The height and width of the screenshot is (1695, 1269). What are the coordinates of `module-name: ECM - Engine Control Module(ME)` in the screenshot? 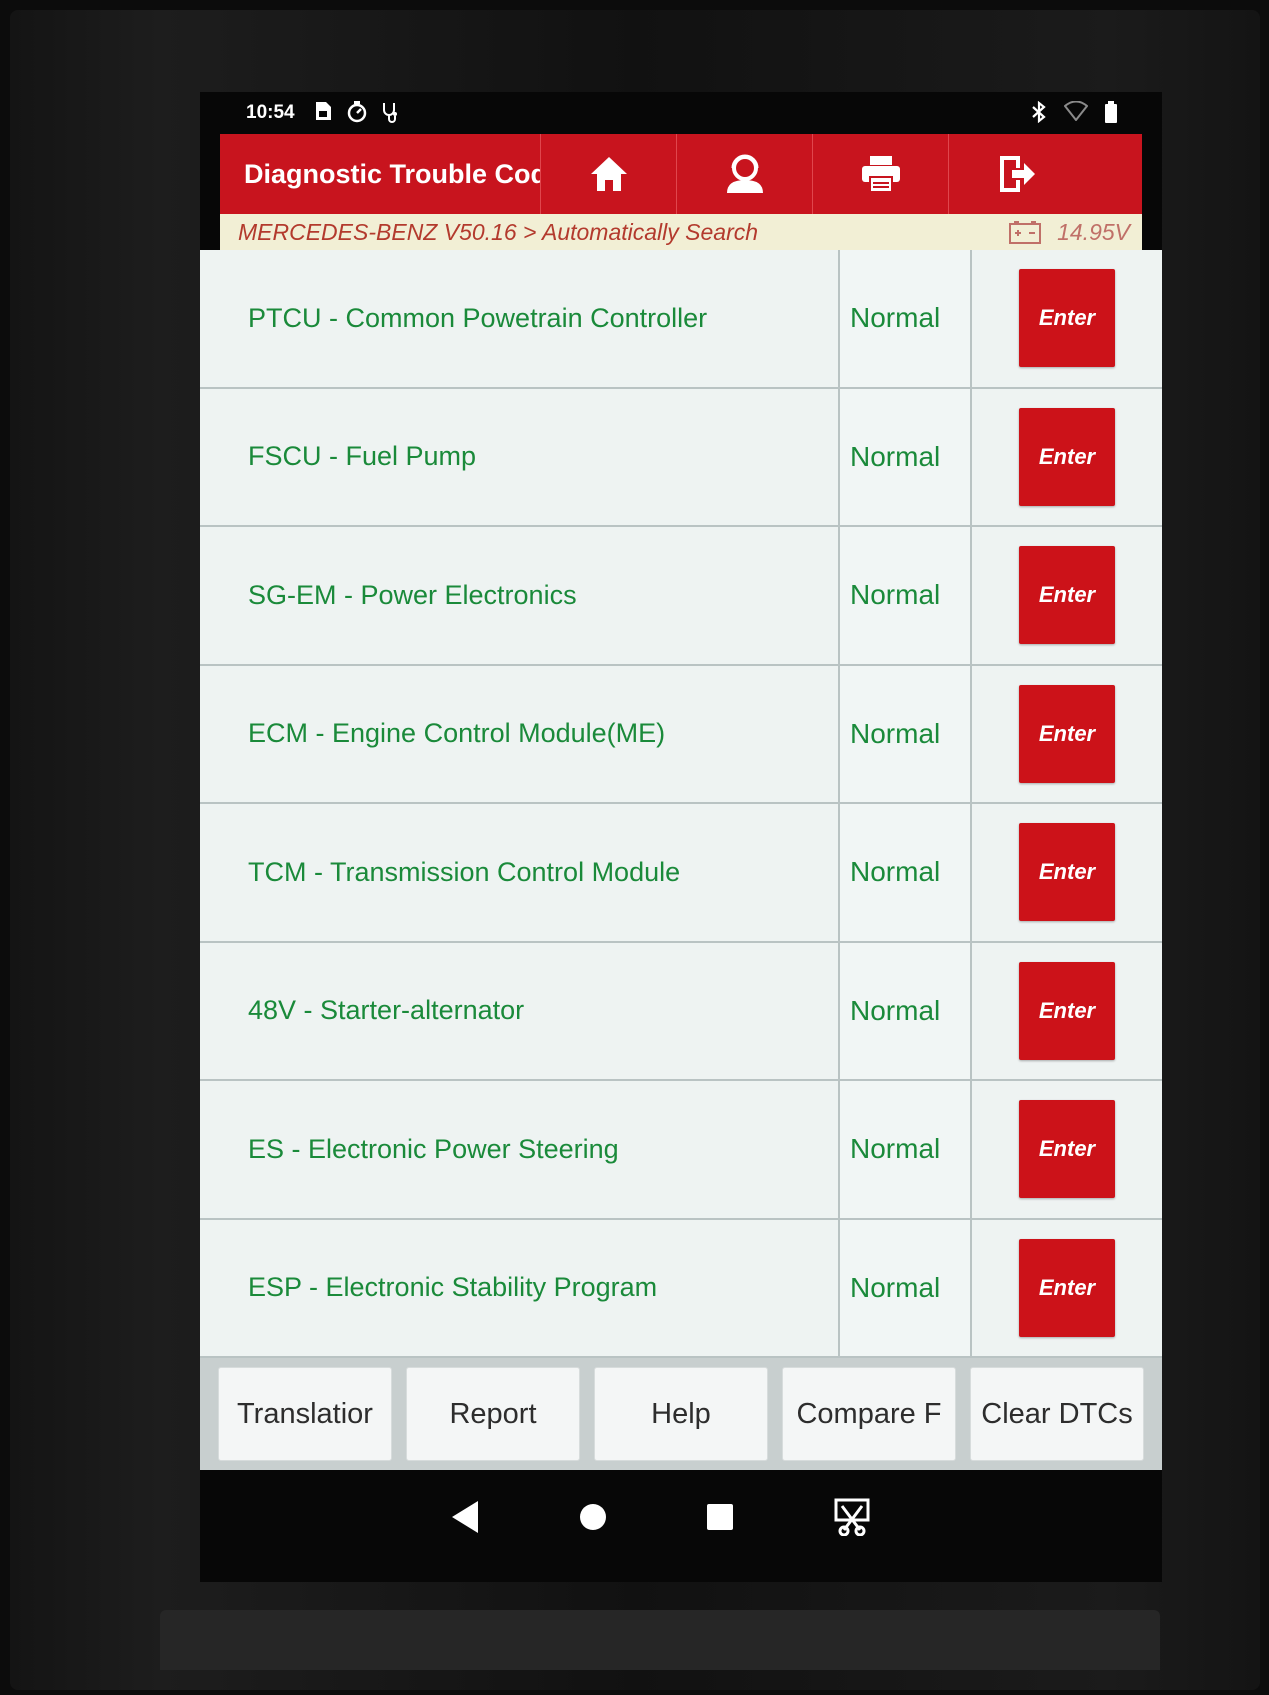 It's located at (520, 733).